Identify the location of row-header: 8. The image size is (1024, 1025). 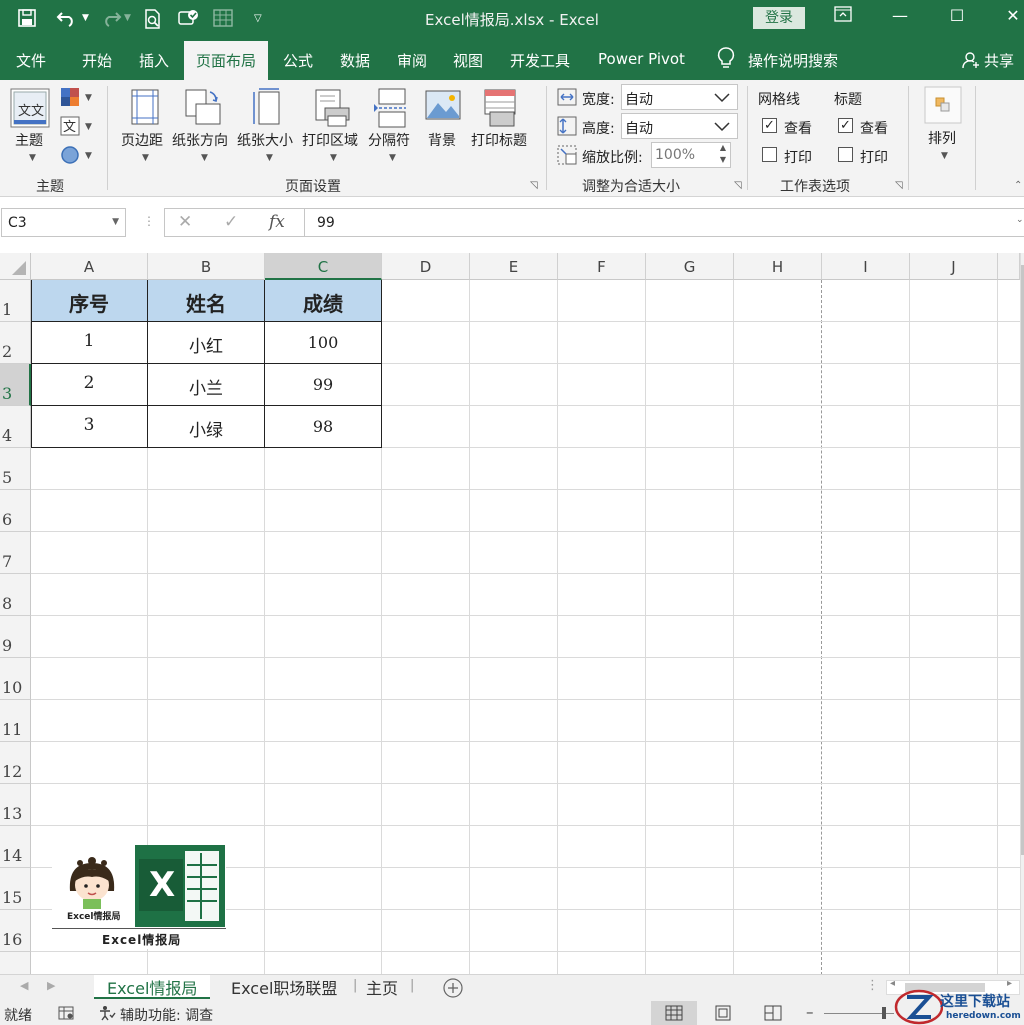
(15, 595).